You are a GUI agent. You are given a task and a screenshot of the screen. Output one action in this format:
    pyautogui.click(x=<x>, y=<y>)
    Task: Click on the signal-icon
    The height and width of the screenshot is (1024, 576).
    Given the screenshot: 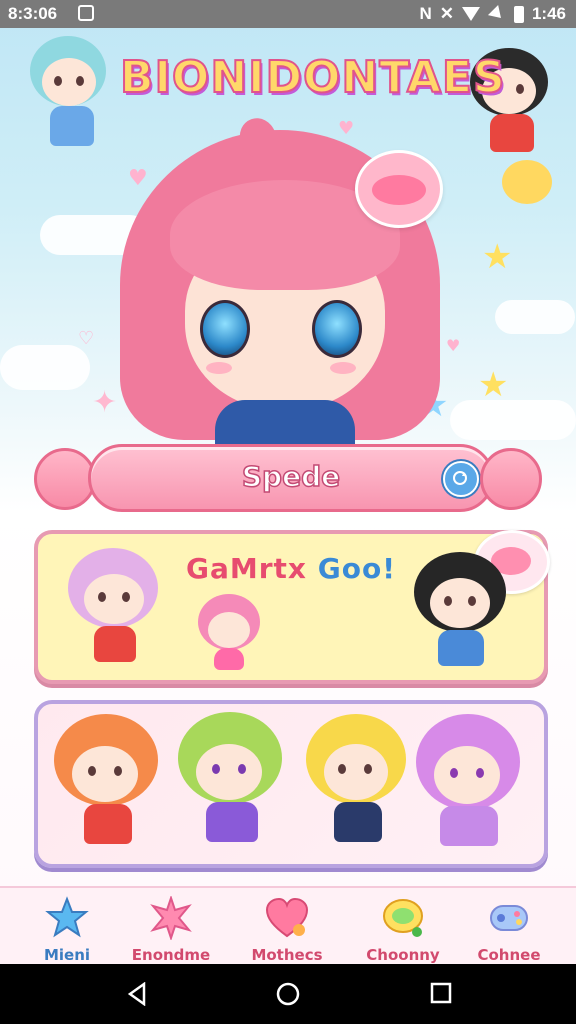 What is the action you would take?
    pyautogui.click(x=497, y=14)
    